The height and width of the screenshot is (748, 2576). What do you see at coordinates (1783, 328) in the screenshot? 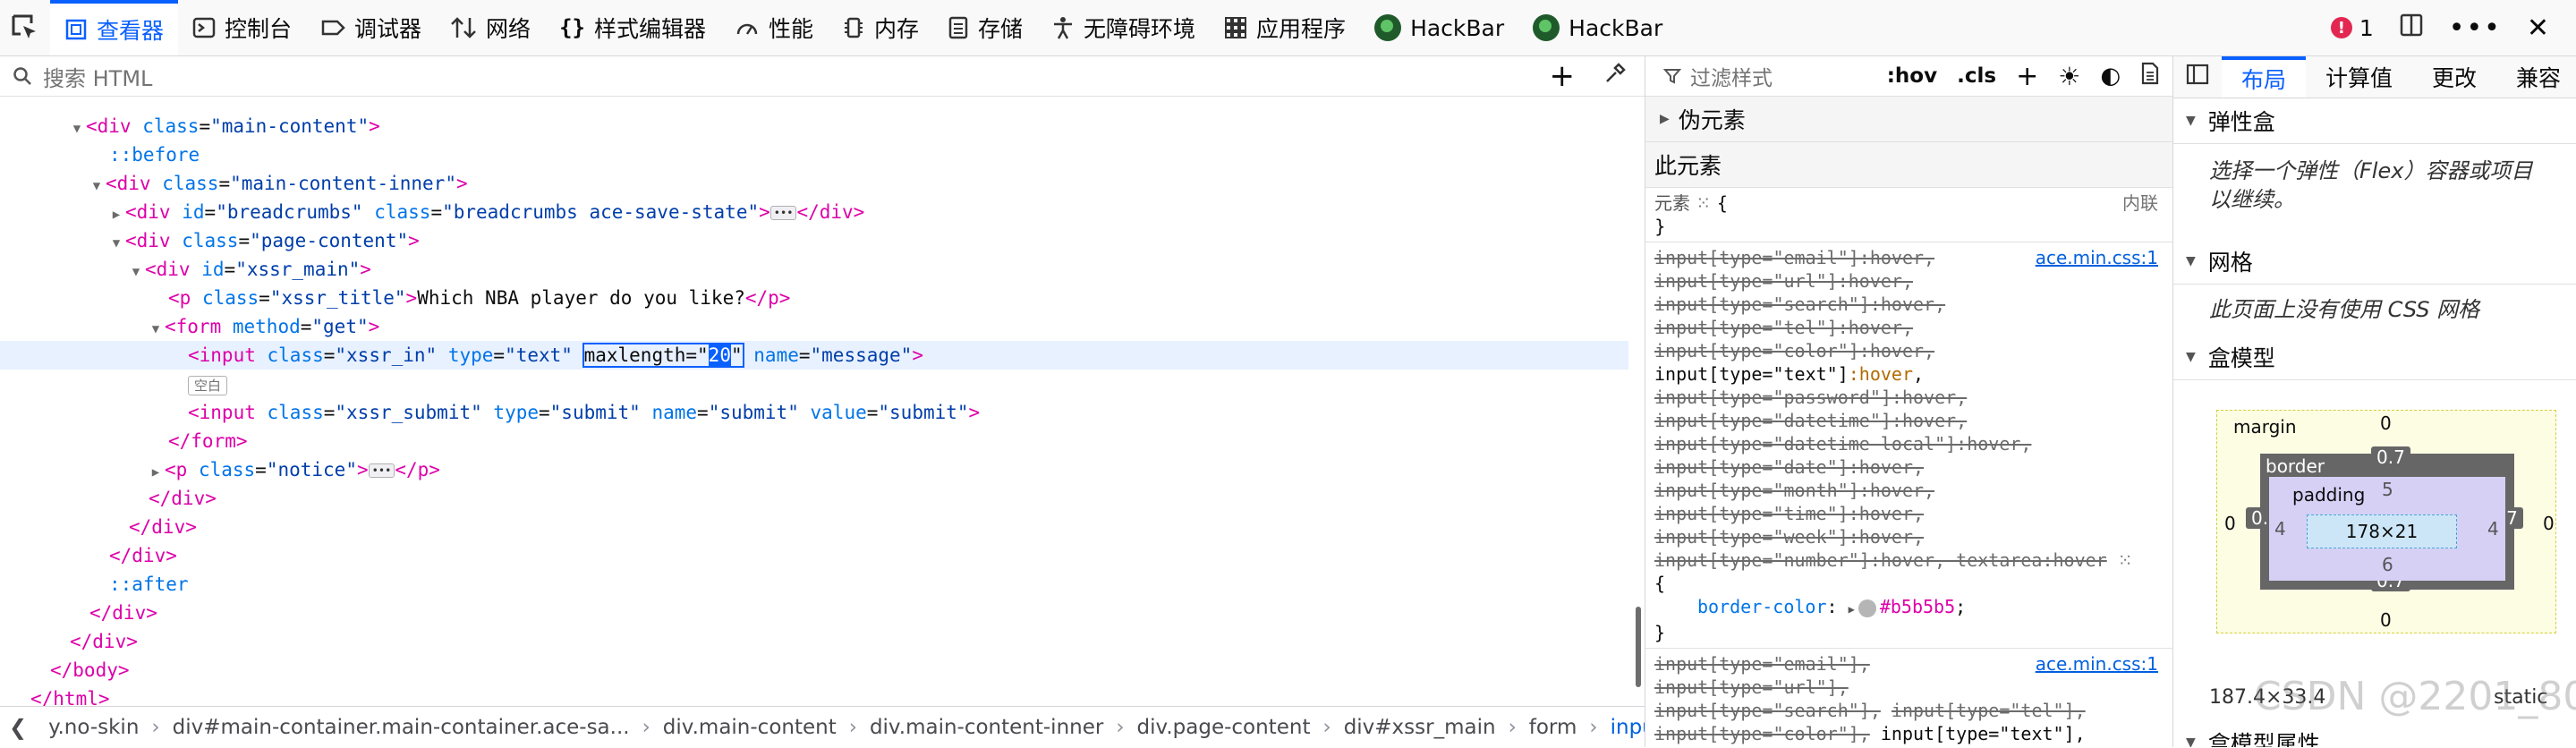
I see `selector: input[type="tel"]:hover,` at bounding box center [1783, 328].